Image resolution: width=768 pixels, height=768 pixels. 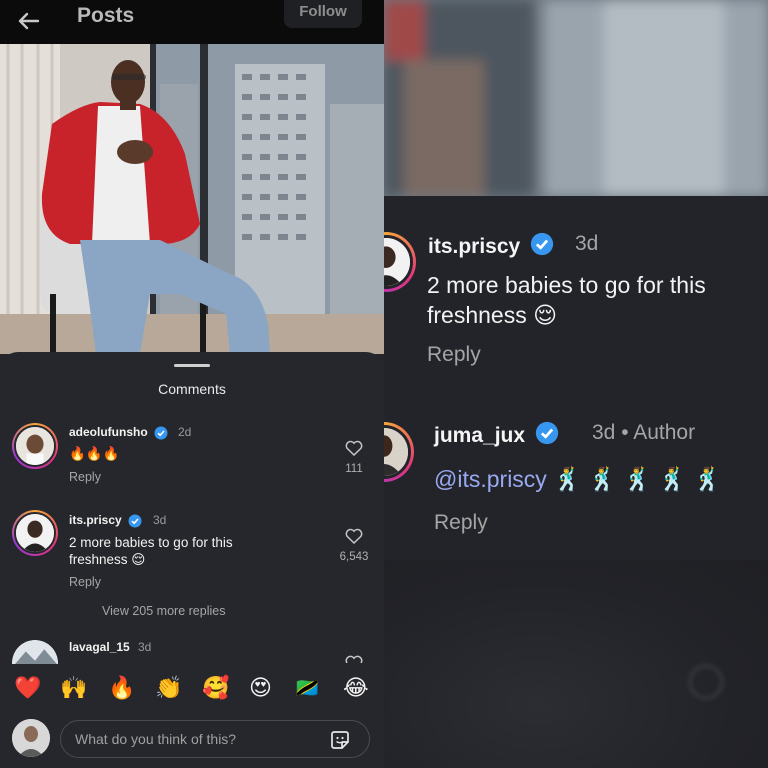 What do you see at coordinates (490, 479) in the screenshot?
I see `mention-link: @its.priscy` at bounding box center [490, 479].